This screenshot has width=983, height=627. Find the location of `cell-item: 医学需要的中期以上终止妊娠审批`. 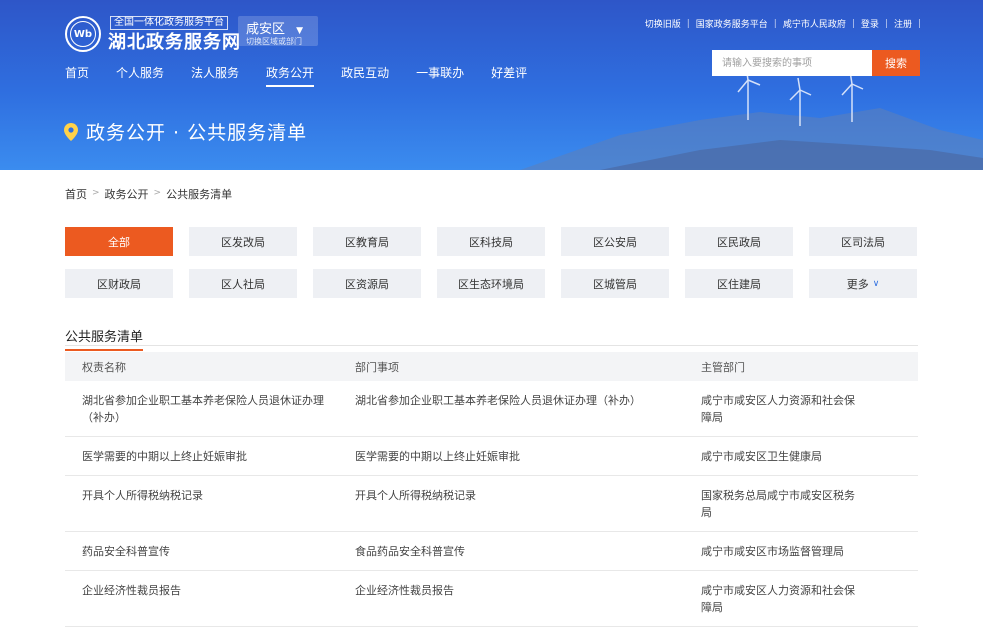

cell-item: 医学需要的中期以上终止妊娠审批 is located at coordinates (437, 456).